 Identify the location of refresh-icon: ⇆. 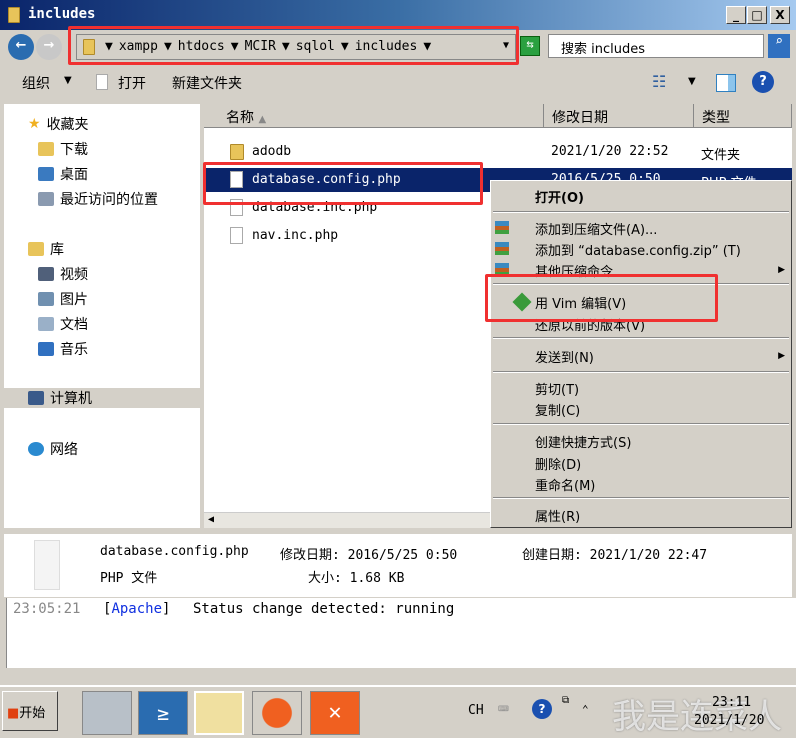
(530, 46).